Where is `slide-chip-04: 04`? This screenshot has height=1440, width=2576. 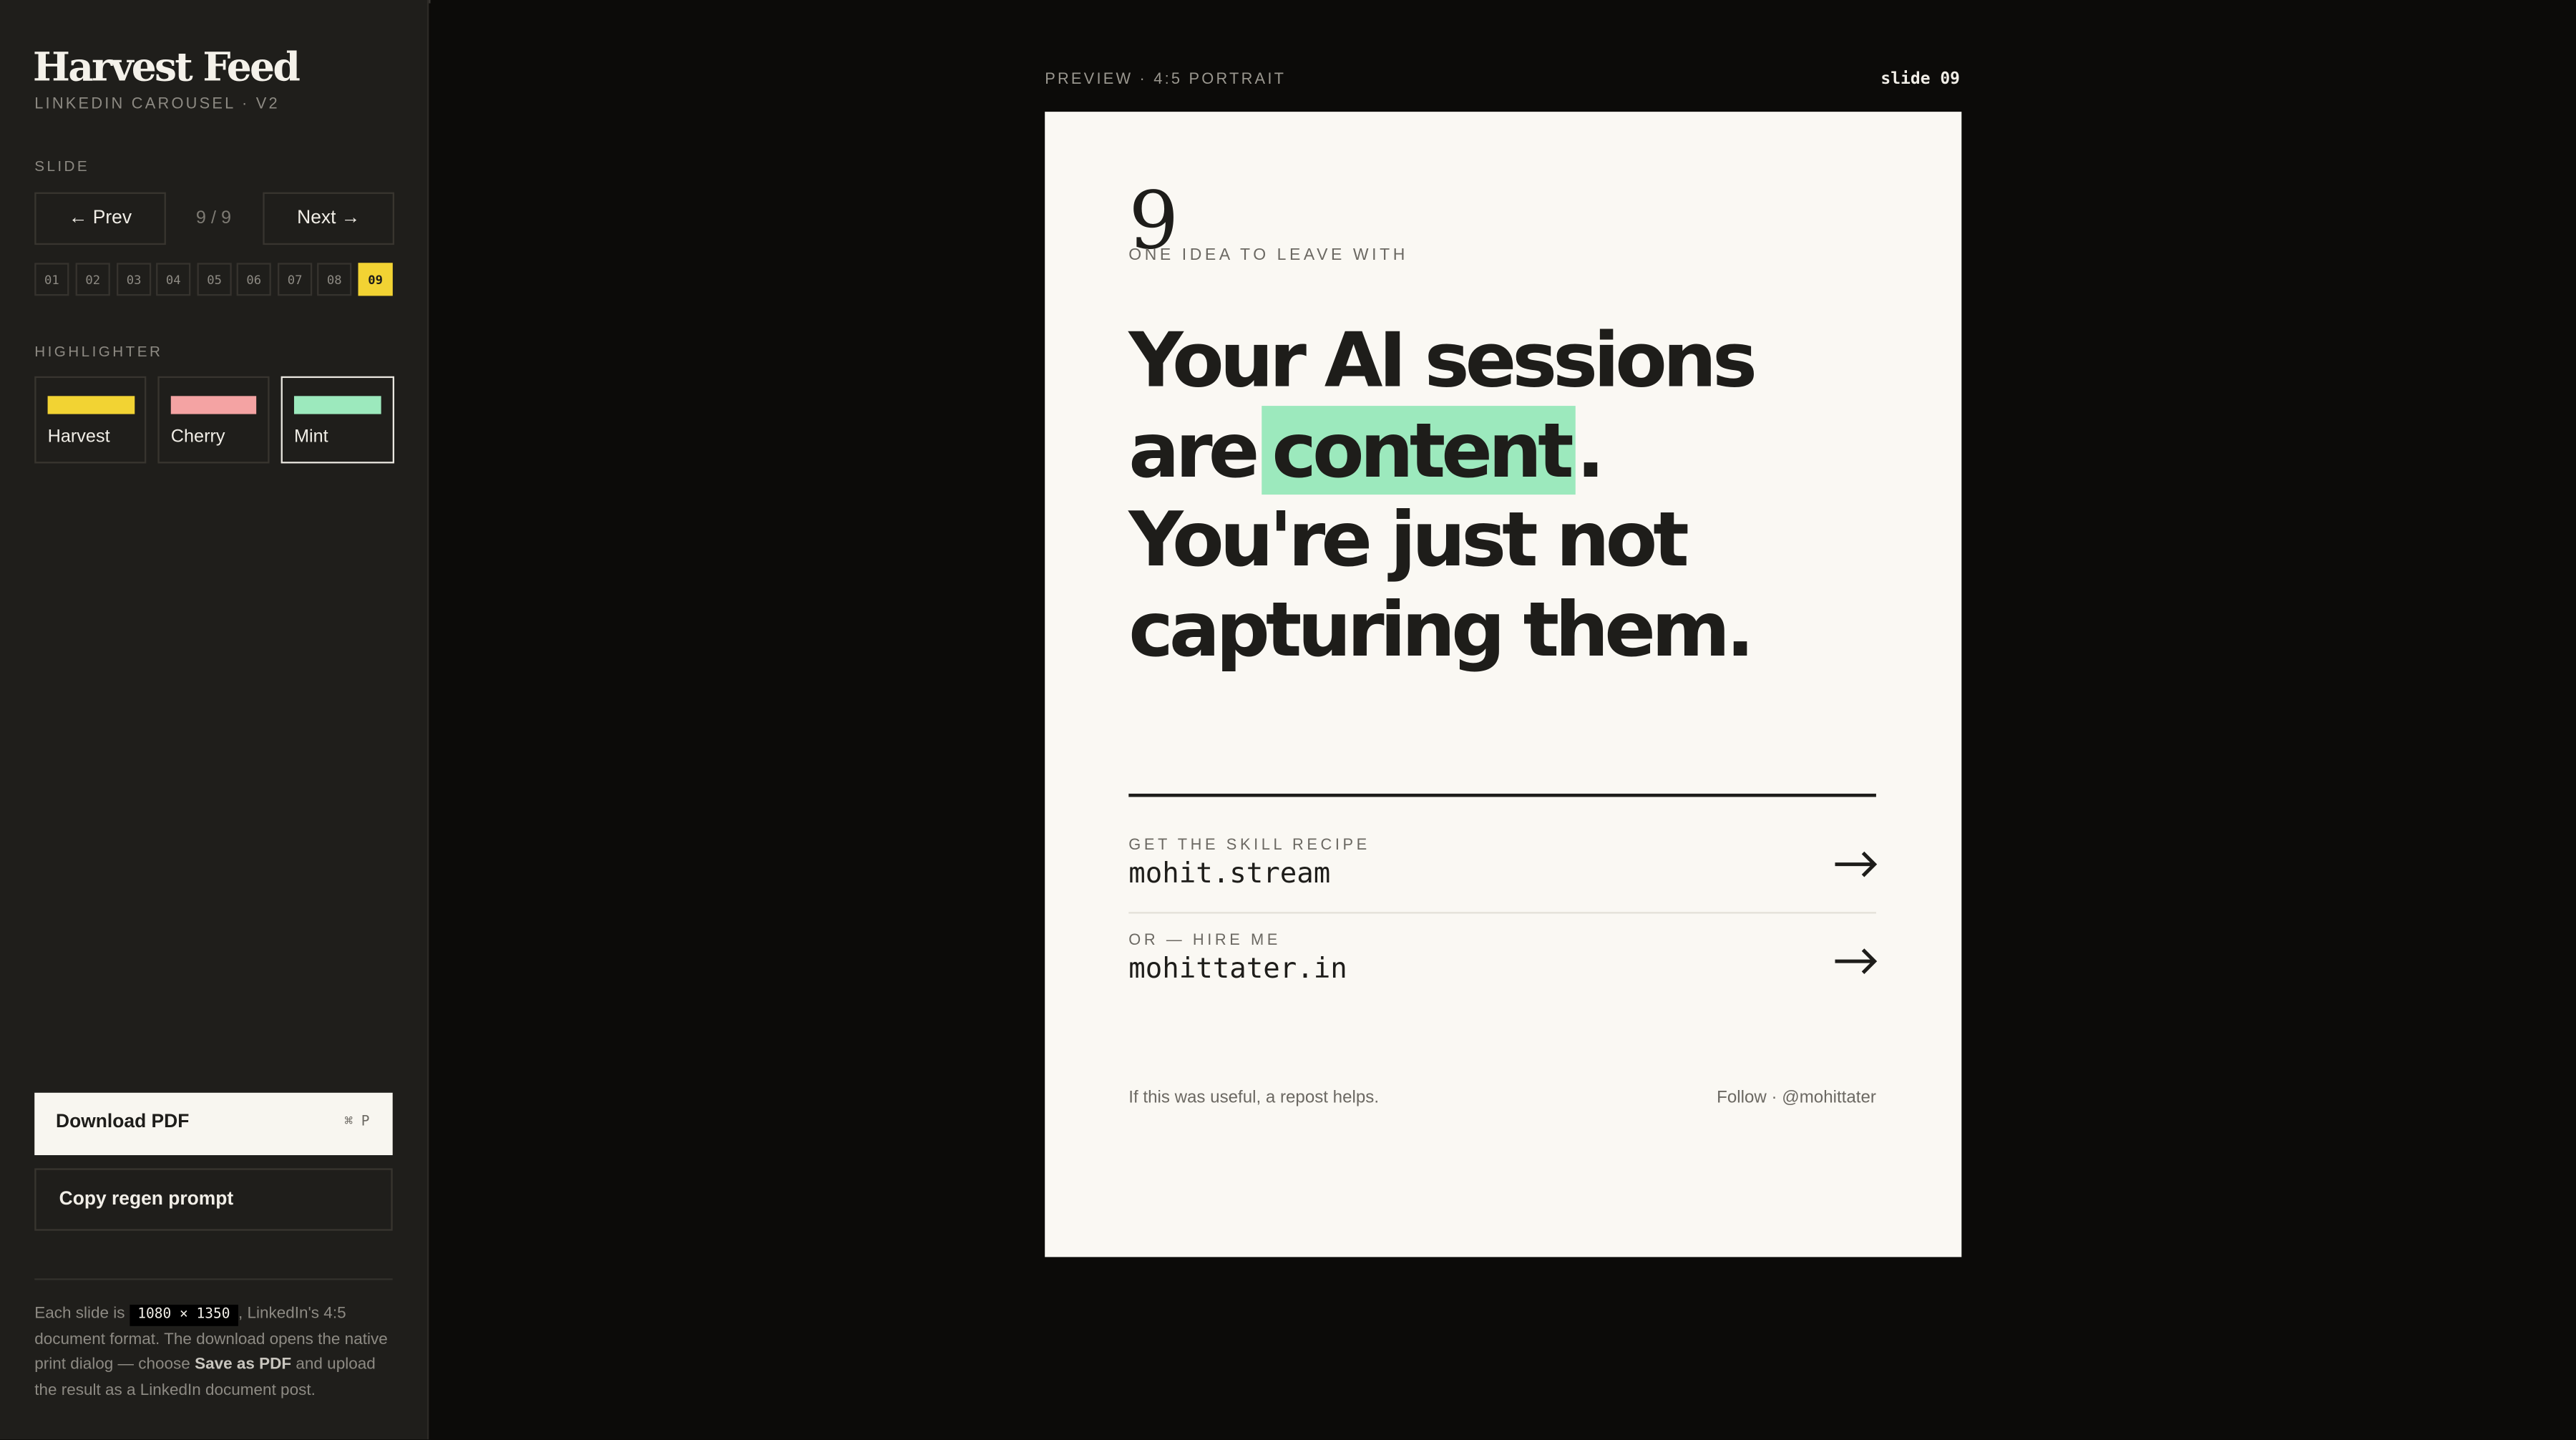 slide-chip-04: 04 is located at coordinates (173, 279).